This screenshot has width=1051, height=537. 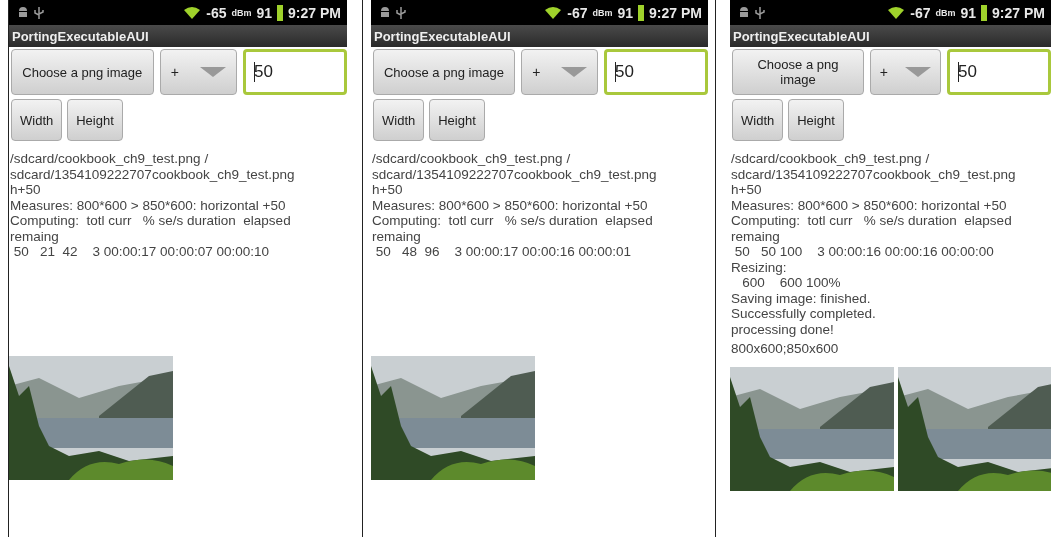 I want to click on result-text: 800x600;850x600, so click(x=785, y=349).